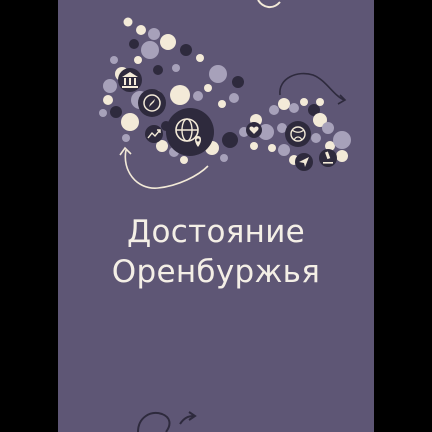 The width and height of the screenshot is (432, 432). I want to click on microscope-icon, so click(328, 158).